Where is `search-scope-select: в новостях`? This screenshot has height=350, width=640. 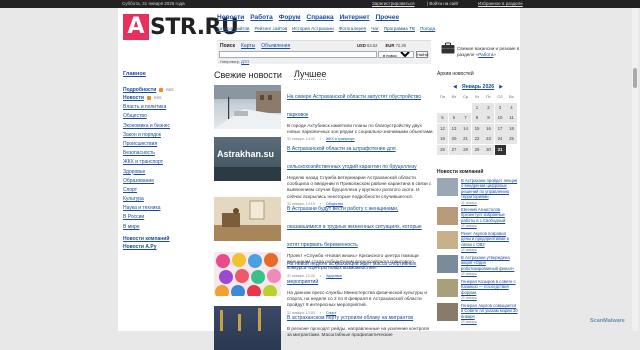
search-scope-select: в новостях is located at coordinates (396, 54).